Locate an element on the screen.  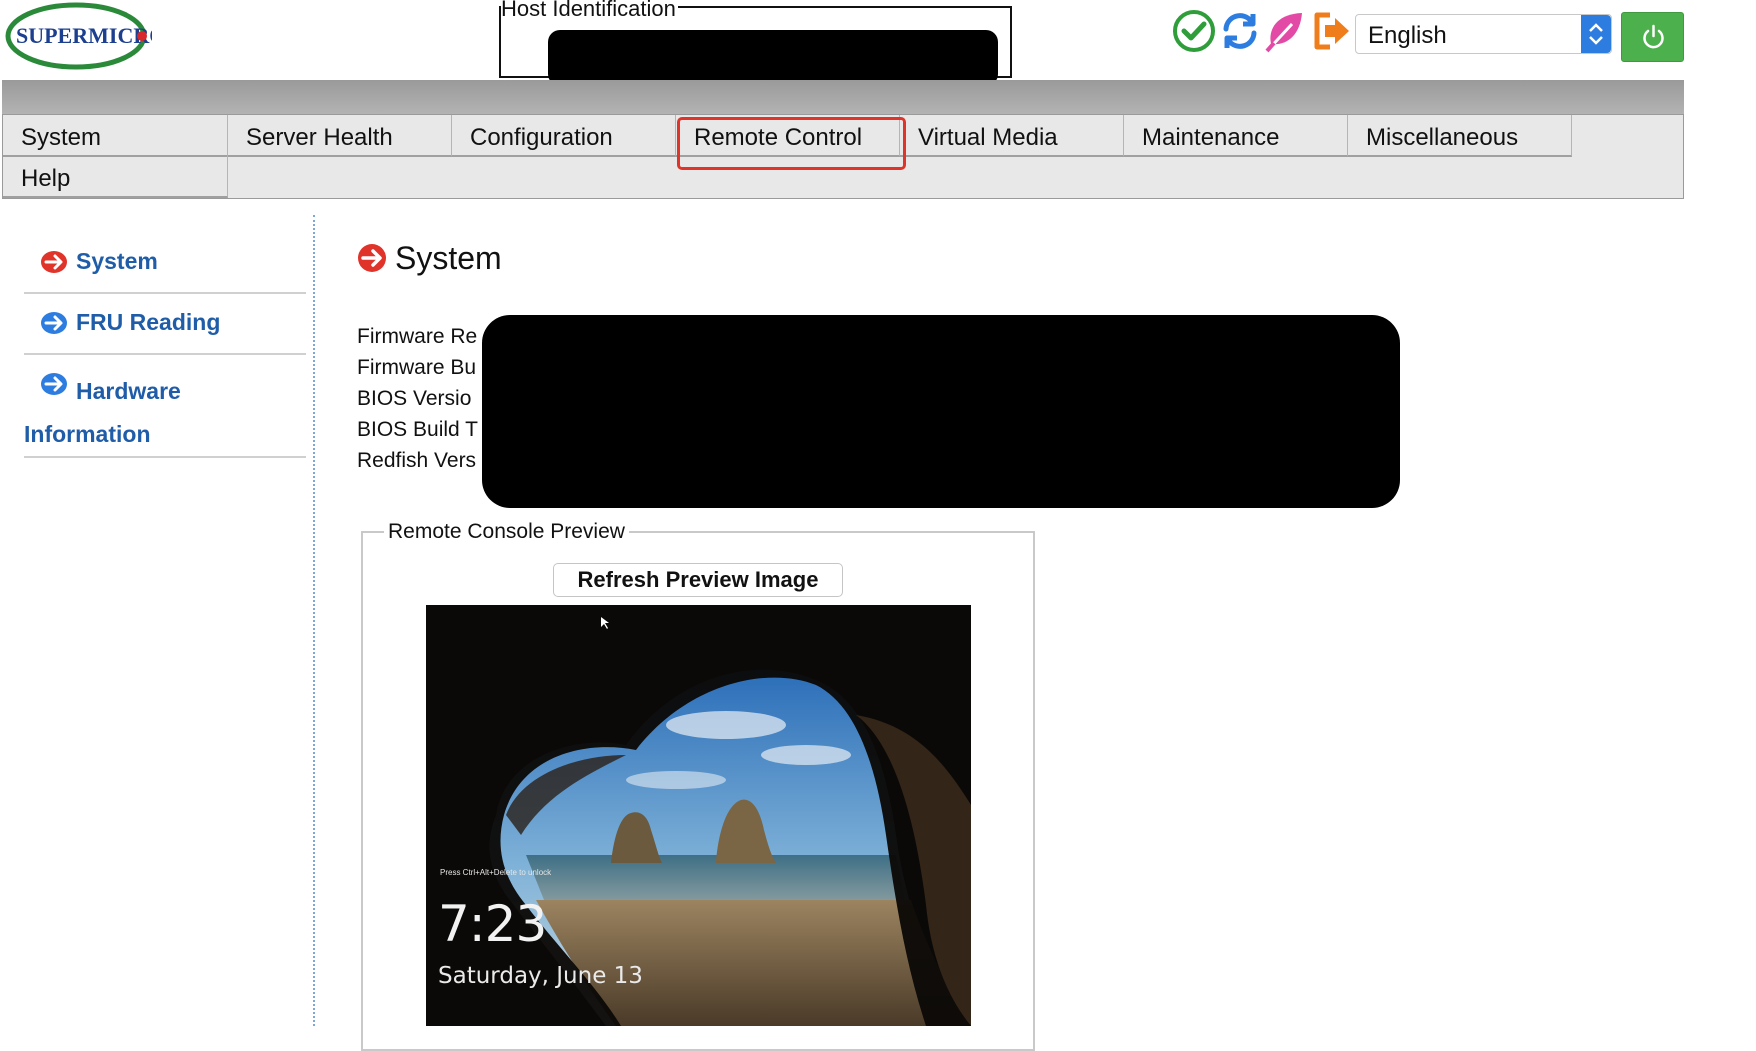
sidebar-item-label: FRU Reading is located at coordinates (148, 322).